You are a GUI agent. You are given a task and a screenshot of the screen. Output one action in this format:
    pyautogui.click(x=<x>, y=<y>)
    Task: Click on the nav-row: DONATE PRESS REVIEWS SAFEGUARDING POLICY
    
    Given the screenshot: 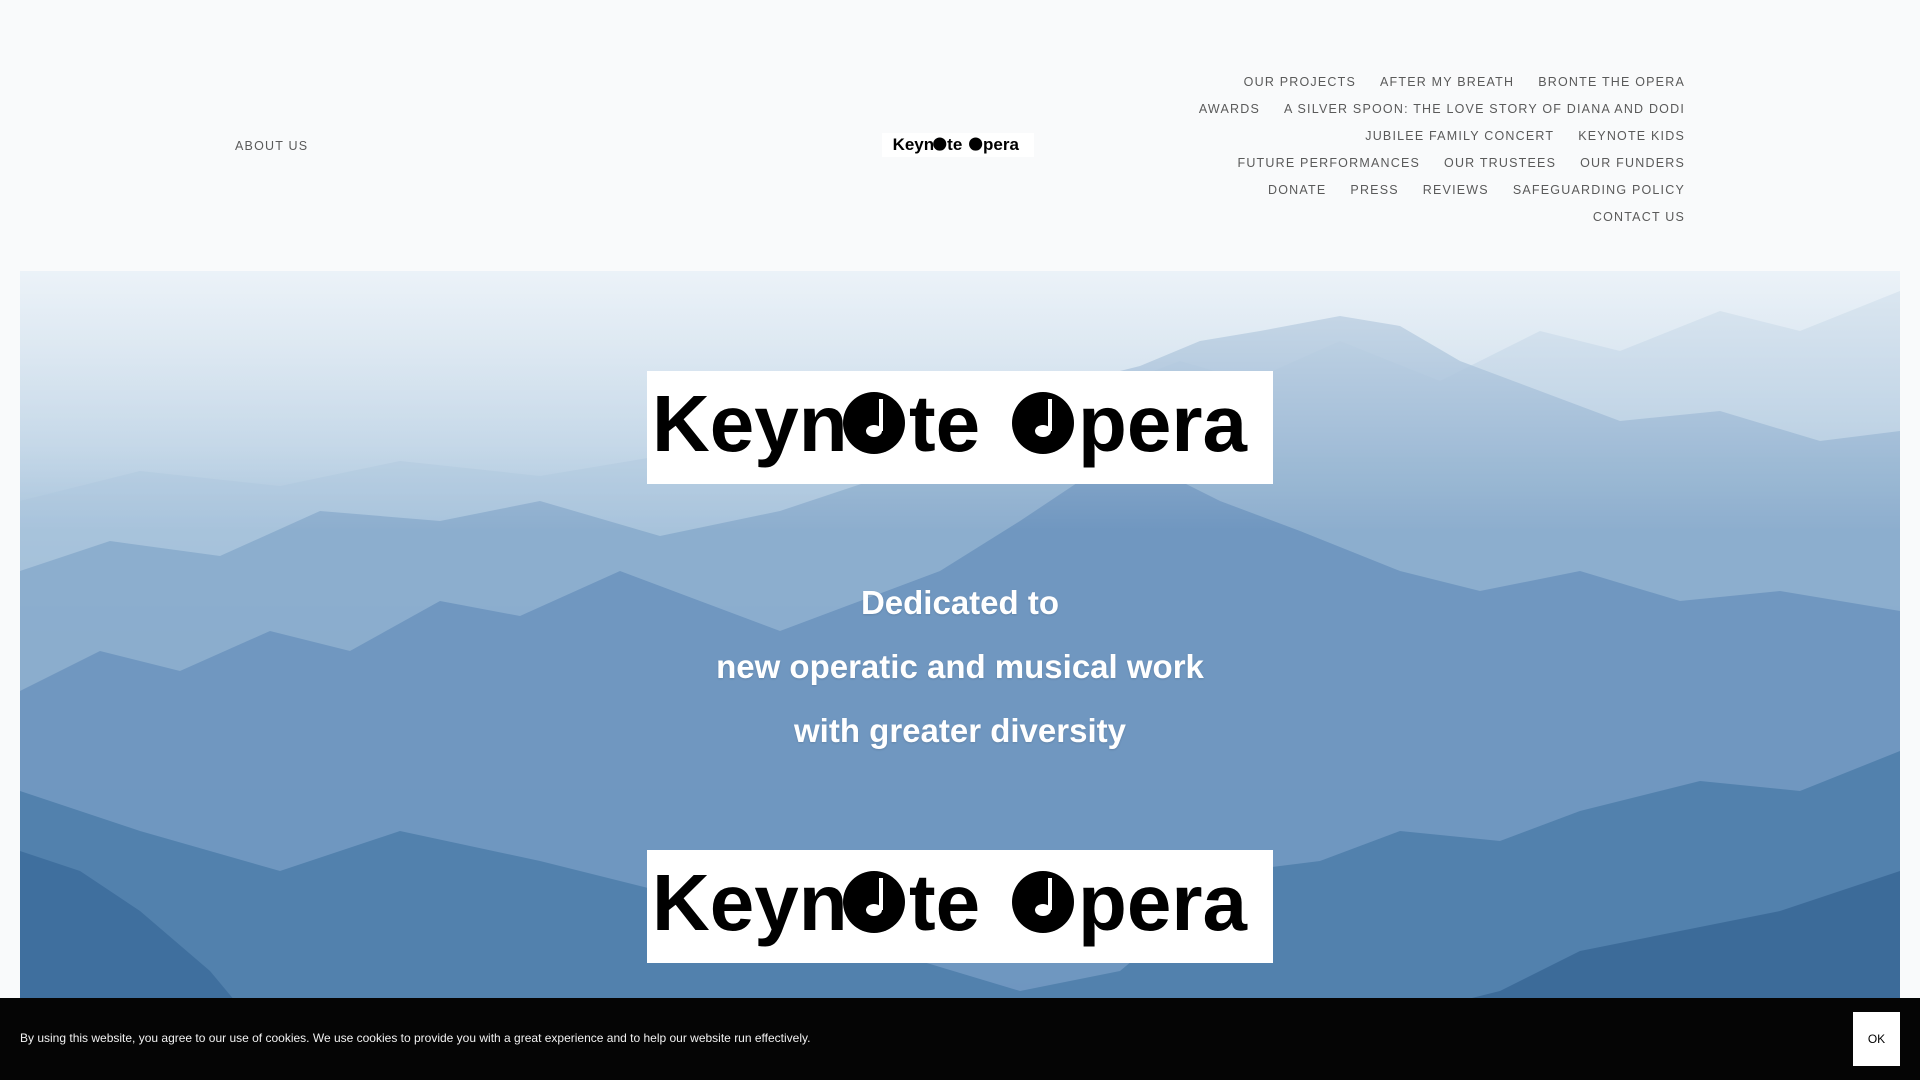 What is the action you would take?
    pyautogui.click(x=1476, y=189)
    